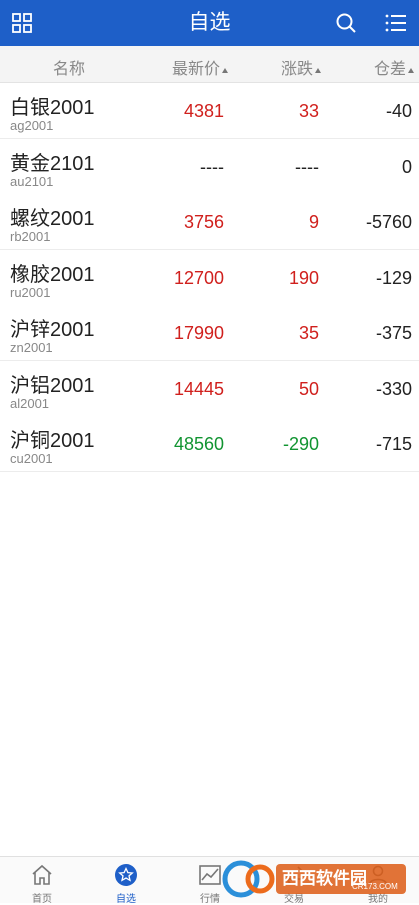  I want to click on col-change-sort: 涨跌, so click(301, 67).